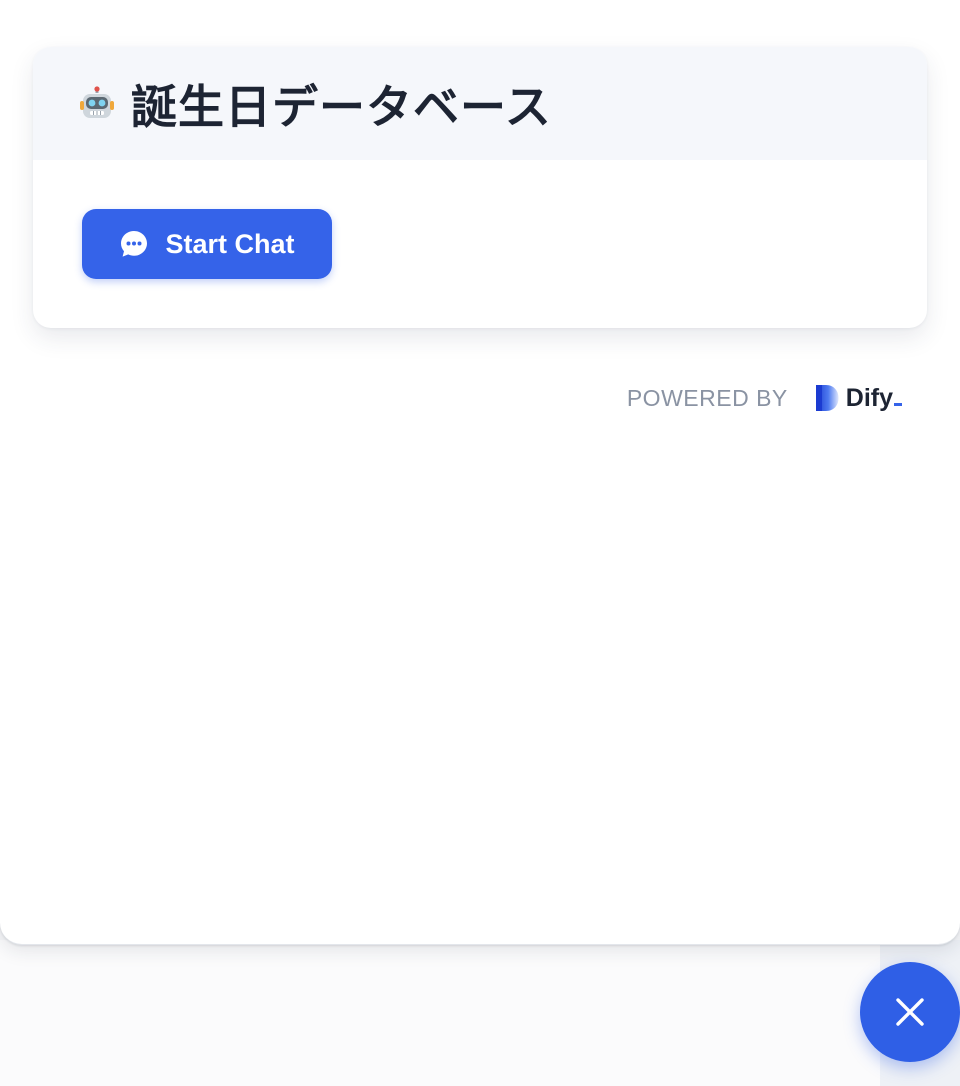  Describe the element at coordinates (898, 404) in the screenshot. I see `dify-underscore` at that location.